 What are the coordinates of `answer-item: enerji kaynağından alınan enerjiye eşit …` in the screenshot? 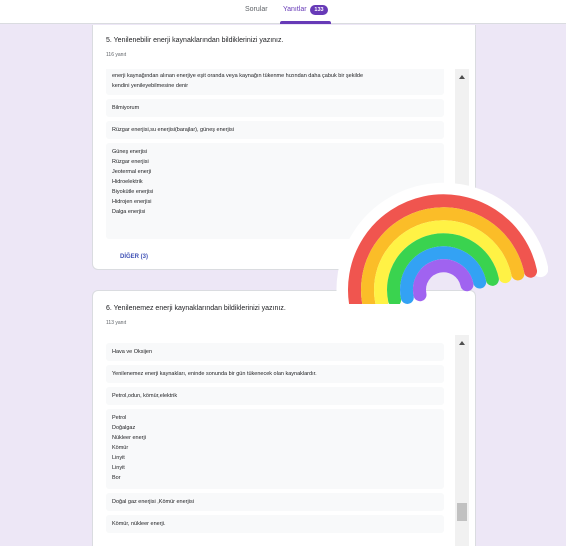 It's located at (275, 82).